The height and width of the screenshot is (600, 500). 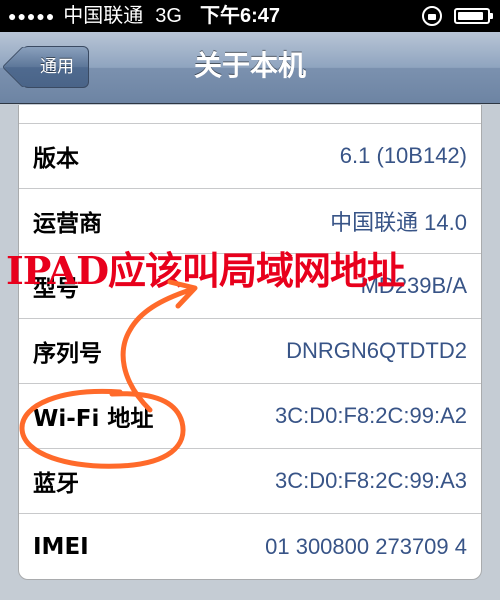 What do you see at coordinates (56, 484) in the screenshot?
I see `row-label: 蓝牙` at bounding box center [56, 484].